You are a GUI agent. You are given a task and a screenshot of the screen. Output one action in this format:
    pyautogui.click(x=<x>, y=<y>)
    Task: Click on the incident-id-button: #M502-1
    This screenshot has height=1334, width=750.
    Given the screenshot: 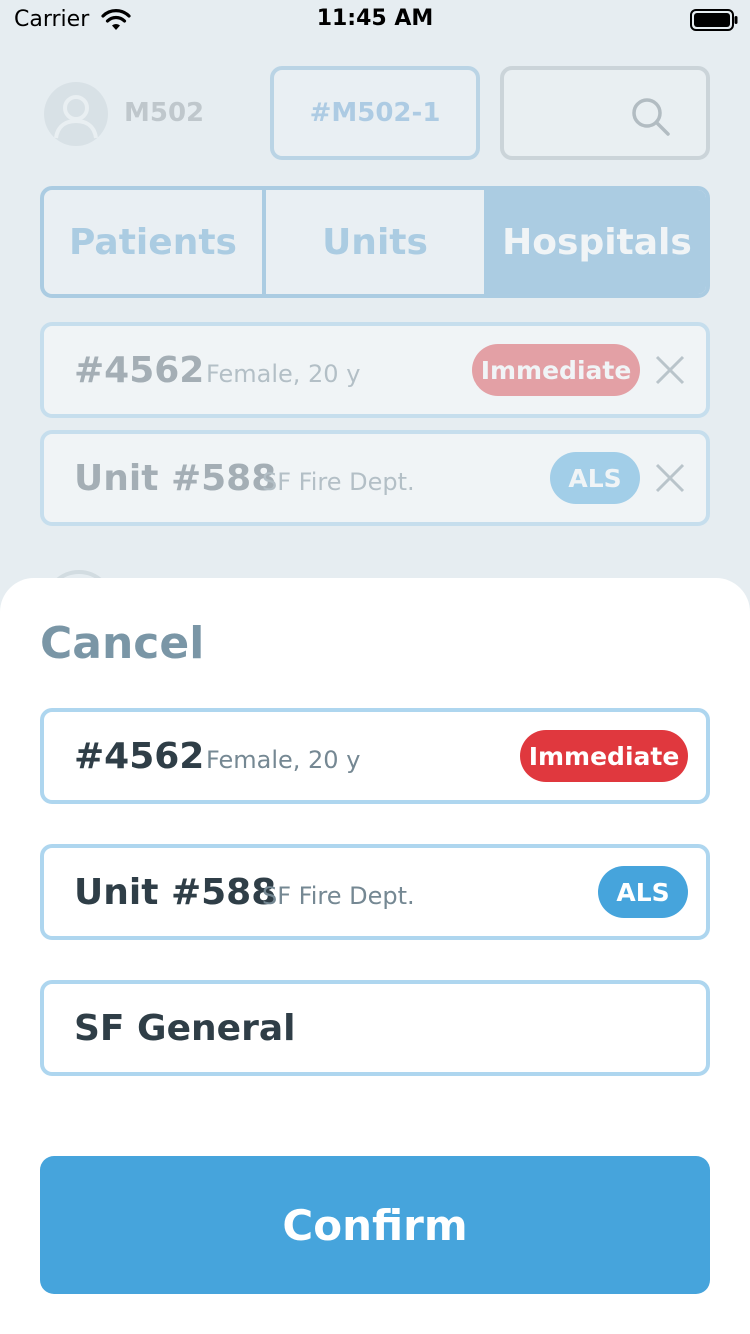 What is the action you would take?
    pyautogui.click(x=375, y=113)
    